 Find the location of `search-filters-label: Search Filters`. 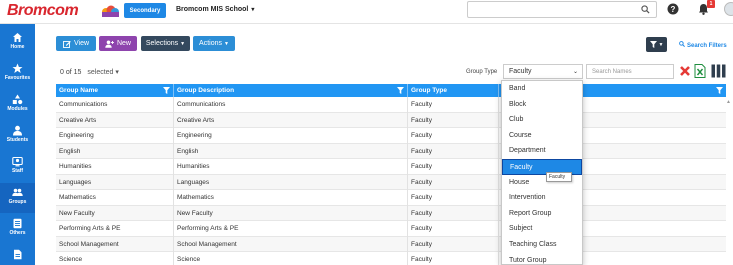

search-filters-label: Search Filters is located at coordinates (707, 46).